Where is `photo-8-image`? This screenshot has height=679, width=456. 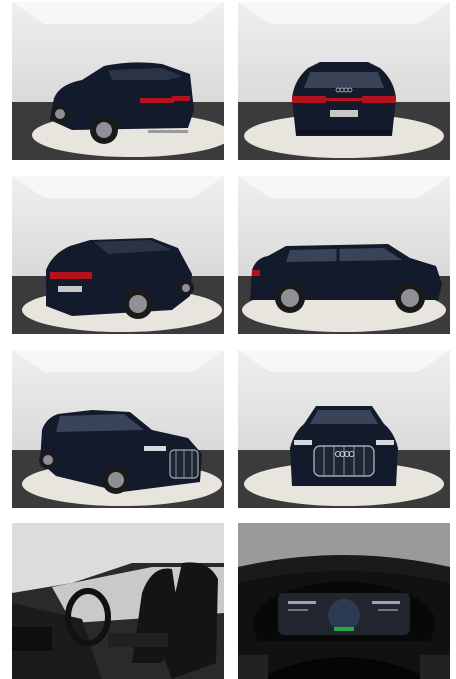
photo-8-image is located at coordinates (344, 601).